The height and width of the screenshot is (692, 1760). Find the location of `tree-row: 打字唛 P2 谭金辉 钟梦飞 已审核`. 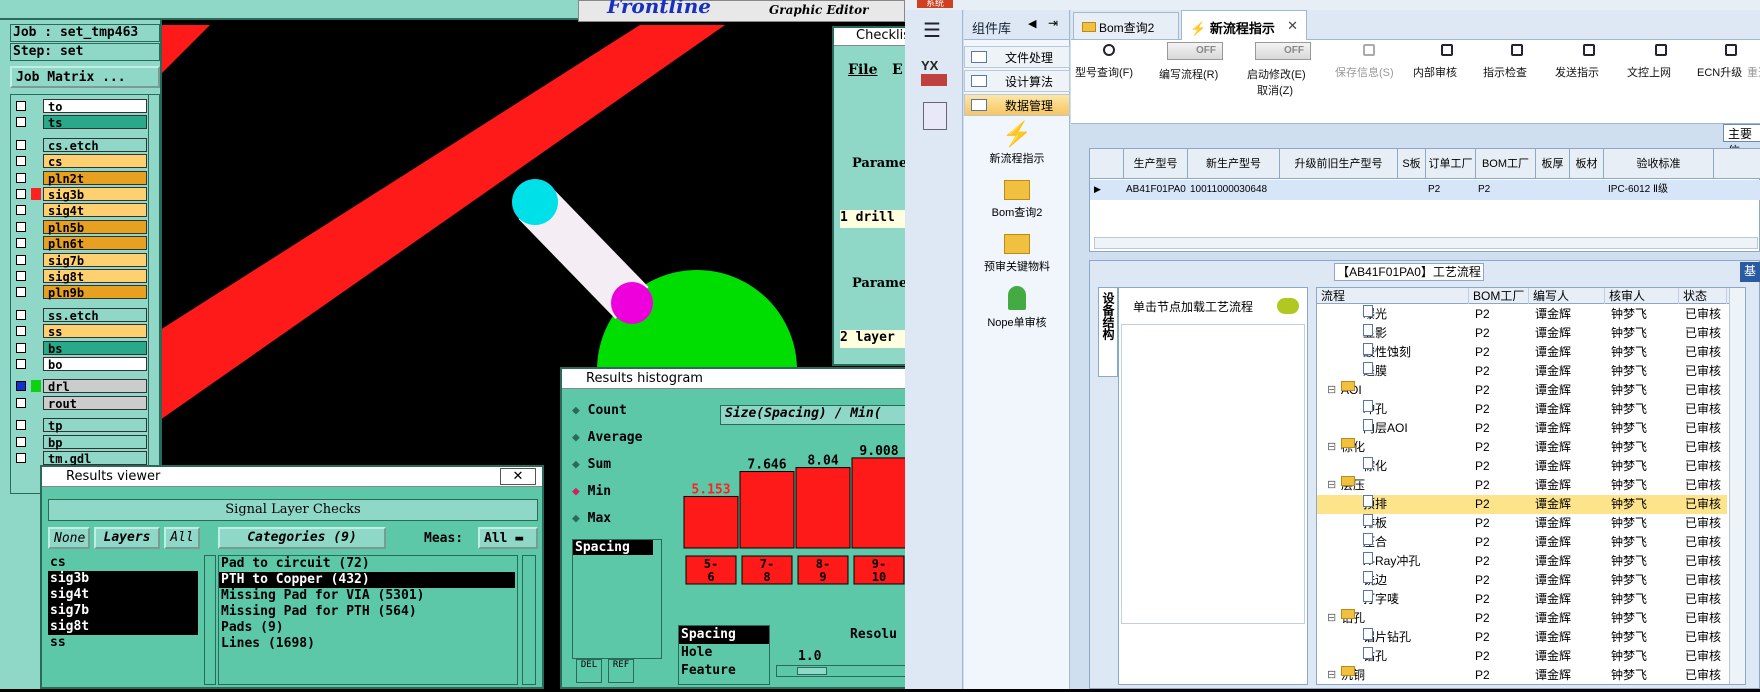

tree-row: 打字唛 P2 谭金辉 钟梦飞 已审核 is located at coordinates (1522, 599).